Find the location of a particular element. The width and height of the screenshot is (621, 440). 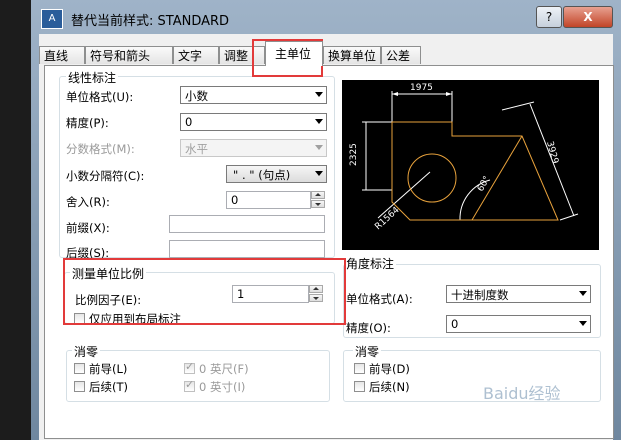

leading-zero-checkbox is located at coordinates (79, 368).